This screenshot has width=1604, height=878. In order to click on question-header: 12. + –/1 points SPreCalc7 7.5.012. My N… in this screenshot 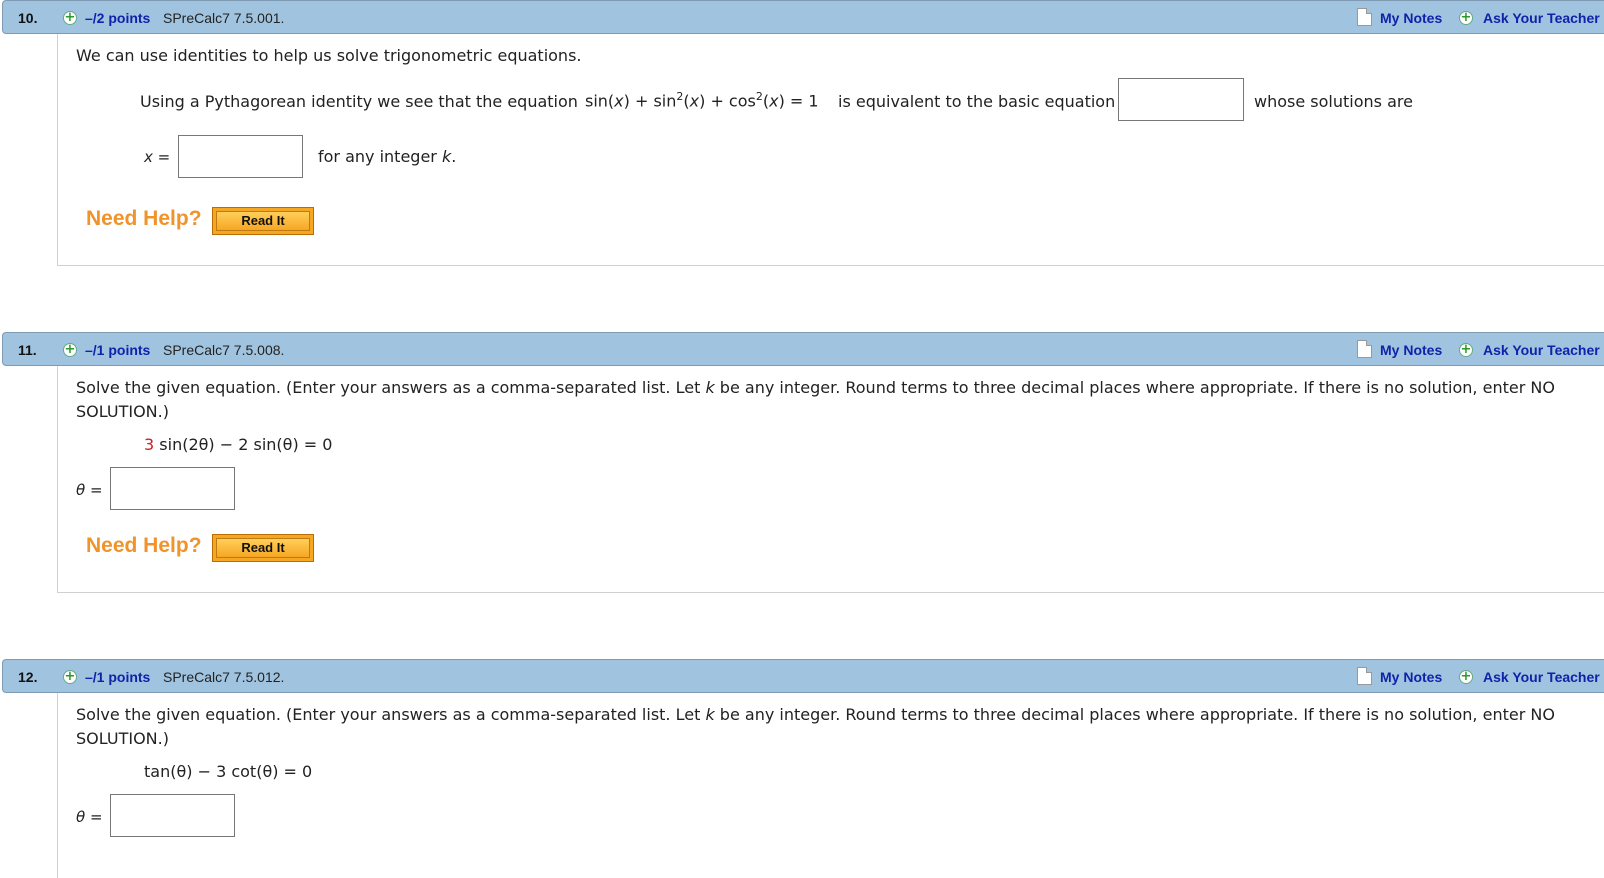, I will do `click(803, 676)`.